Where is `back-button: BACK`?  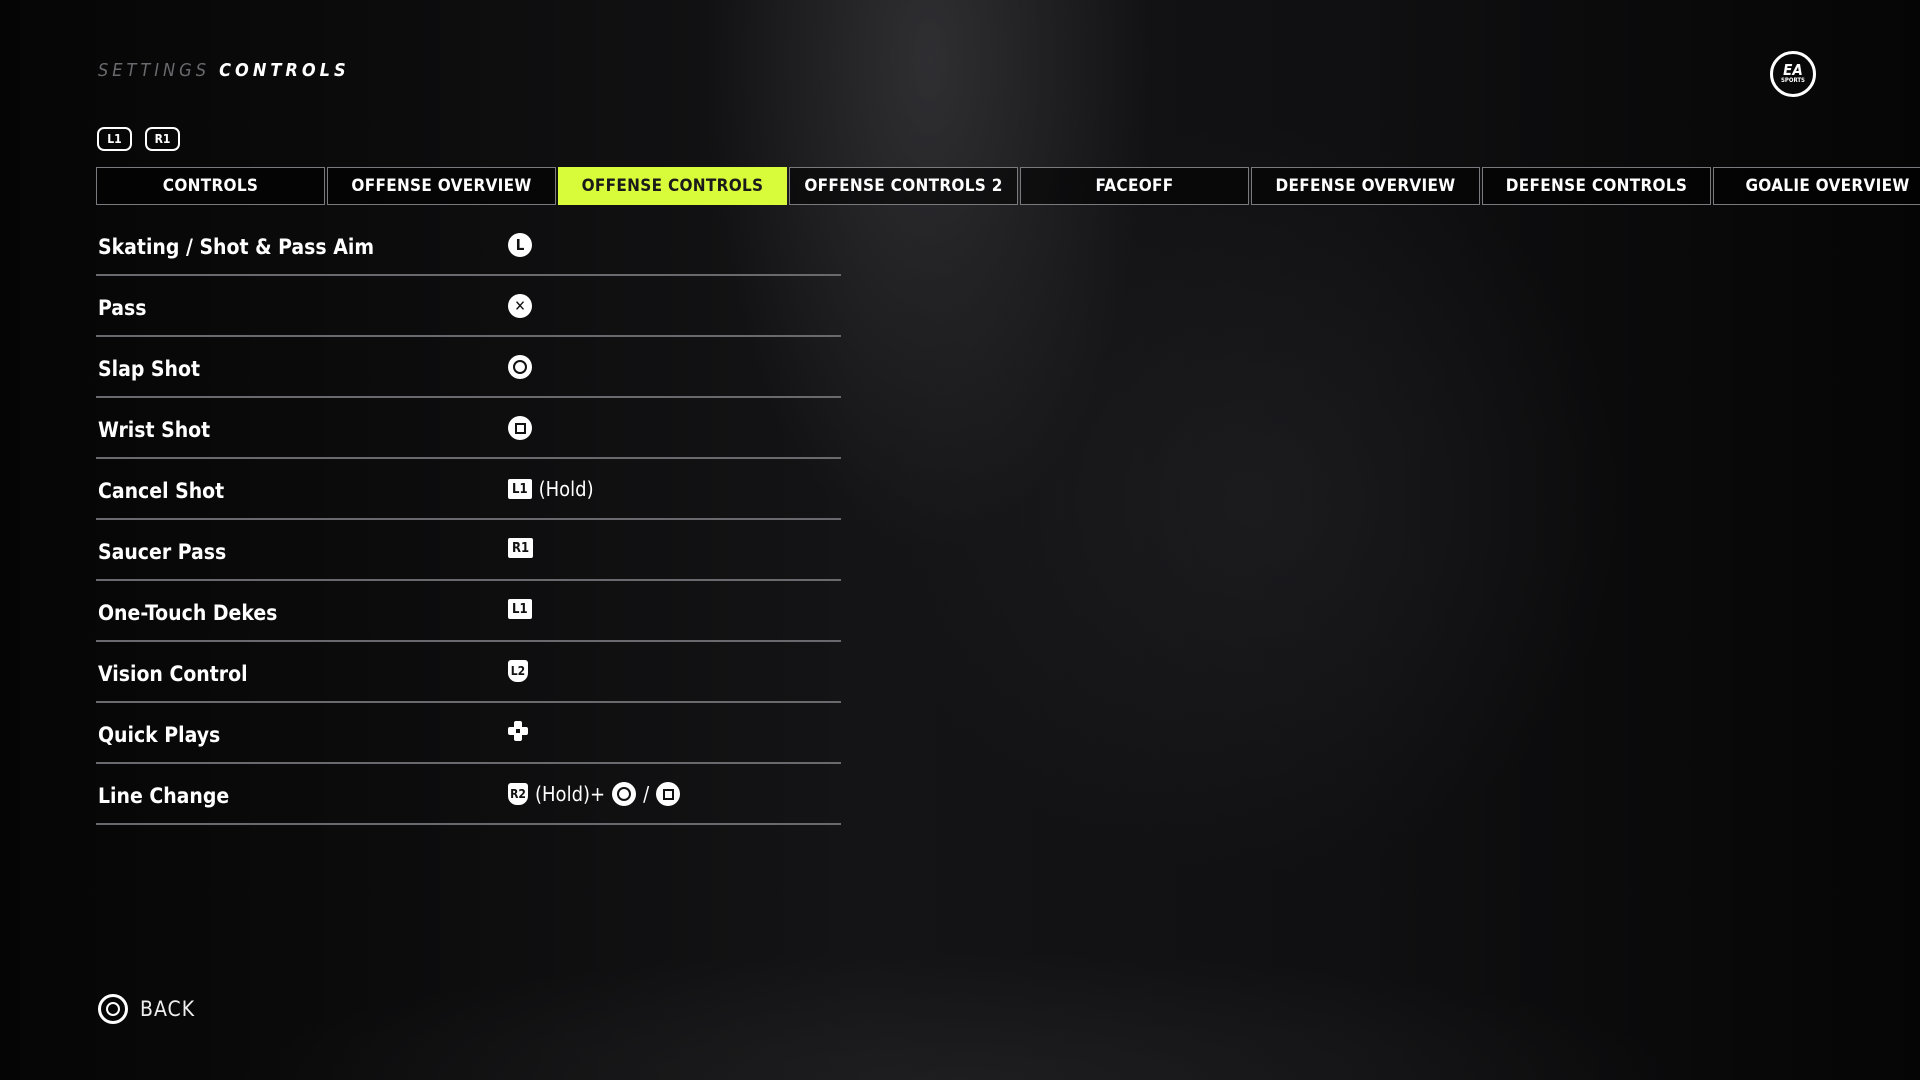 back-button: BACK is located at coordinates (146, 1009).